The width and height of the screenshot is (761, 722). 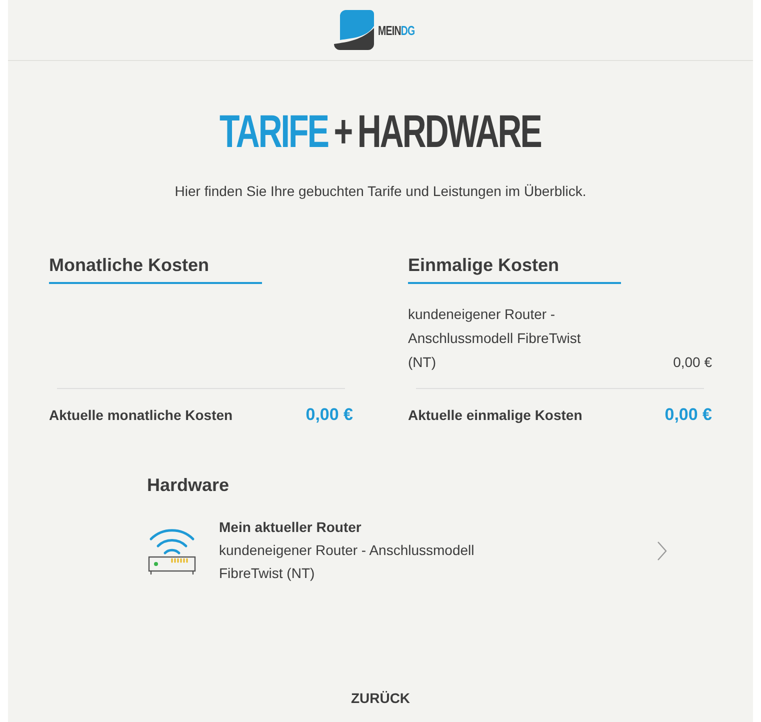 What do you see at coordinates (343, 131) in the screenshot?
I see `title-word: +` at bounding box center [343, 131].